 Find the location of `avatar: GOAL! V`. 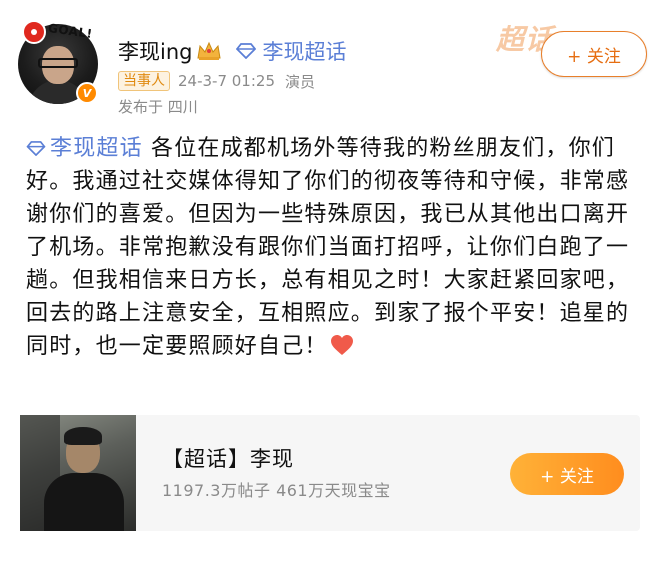

avatar: GOAL! V is located at coordinates (59, 61).